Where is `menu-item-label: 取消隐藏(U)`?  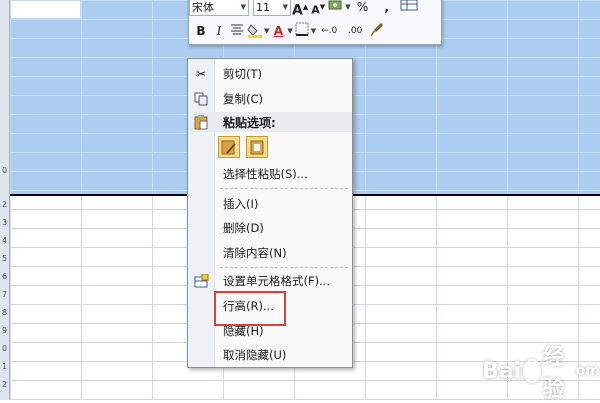 menu-item-label: 取消隐藏(U) is located at coordinates (255, 355).